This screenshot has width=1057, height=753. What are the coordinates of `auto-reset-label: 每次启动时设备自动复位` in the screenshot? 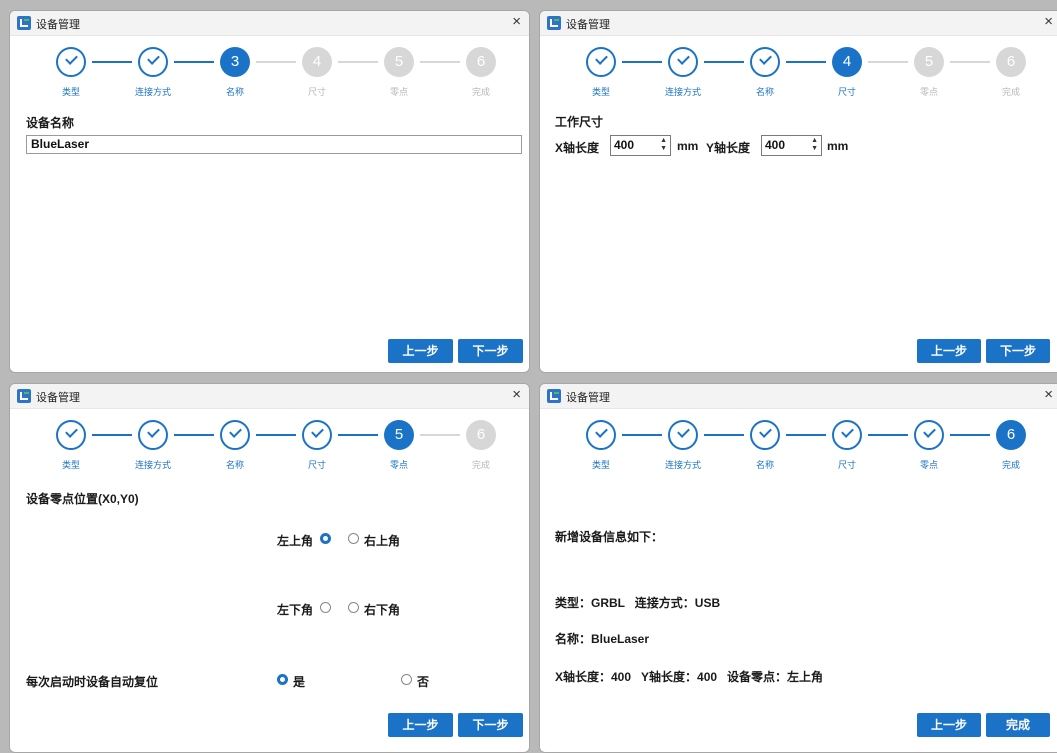 It's located at (92, 682).